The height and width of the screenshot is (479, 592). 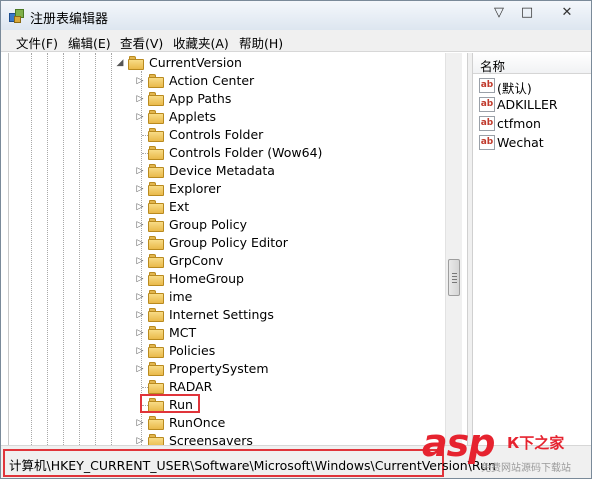 What do you see at coordinates (534, 86) in the screenshot?
I see `value-row: ab (默认)` at bounding box center [534, 86].